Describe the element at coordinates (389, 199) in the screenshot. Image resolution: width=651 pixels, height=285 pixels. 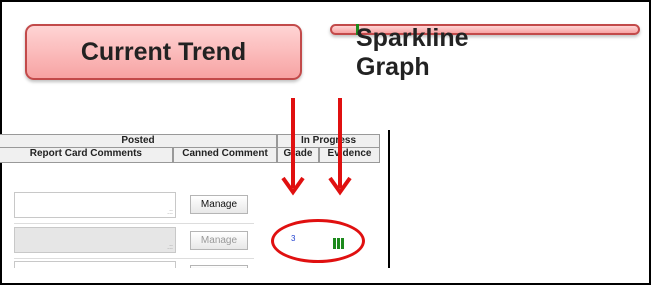
I see `table-right-border` at that location.